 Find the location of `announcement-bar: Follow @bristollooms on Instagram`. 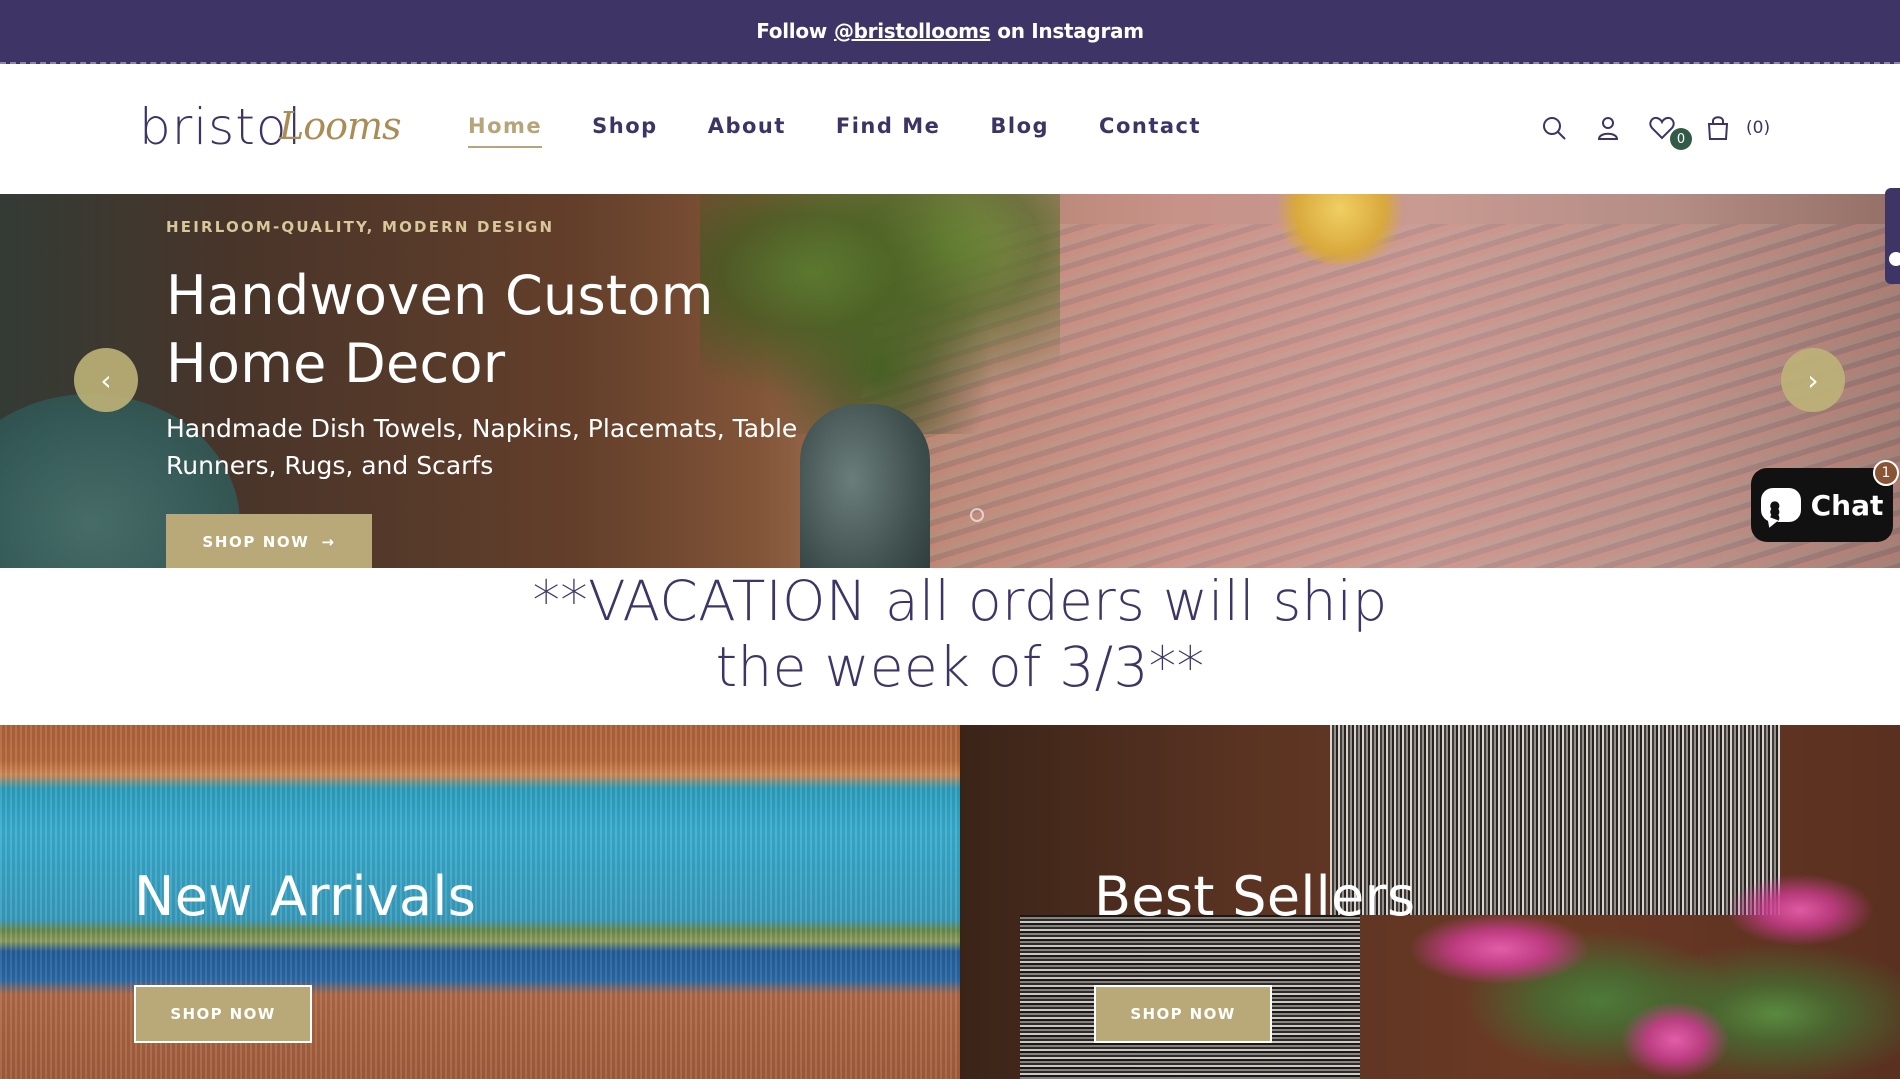

announcement-bar: Follow @bristollooms on Instagram is located at coordinates (950, 32).